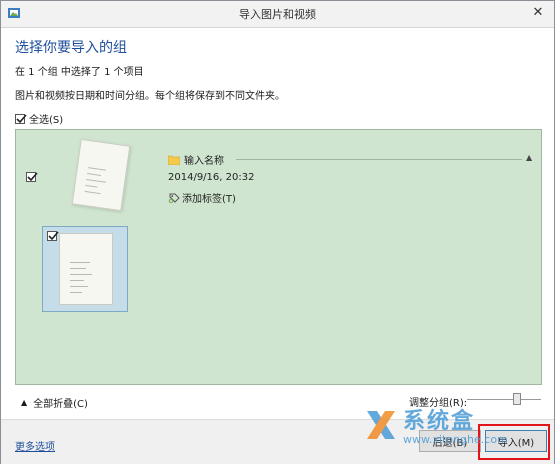 Image resolution: width=555 pixels, height=464 pixels. I want to click on grouping-info: 图片和视频按日期和时间分组。每个组将保存到不同文件夹。, so click(150, 96).